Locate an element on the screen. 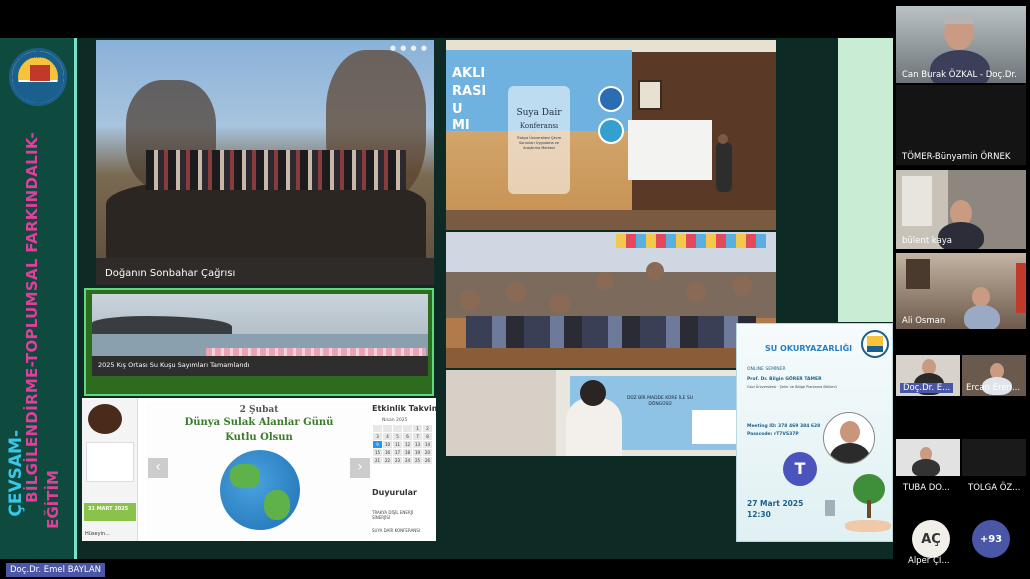 The width and height of the screenshot is (1030, 579). chevron-right-icon: › is located at coordinates (360, 467).